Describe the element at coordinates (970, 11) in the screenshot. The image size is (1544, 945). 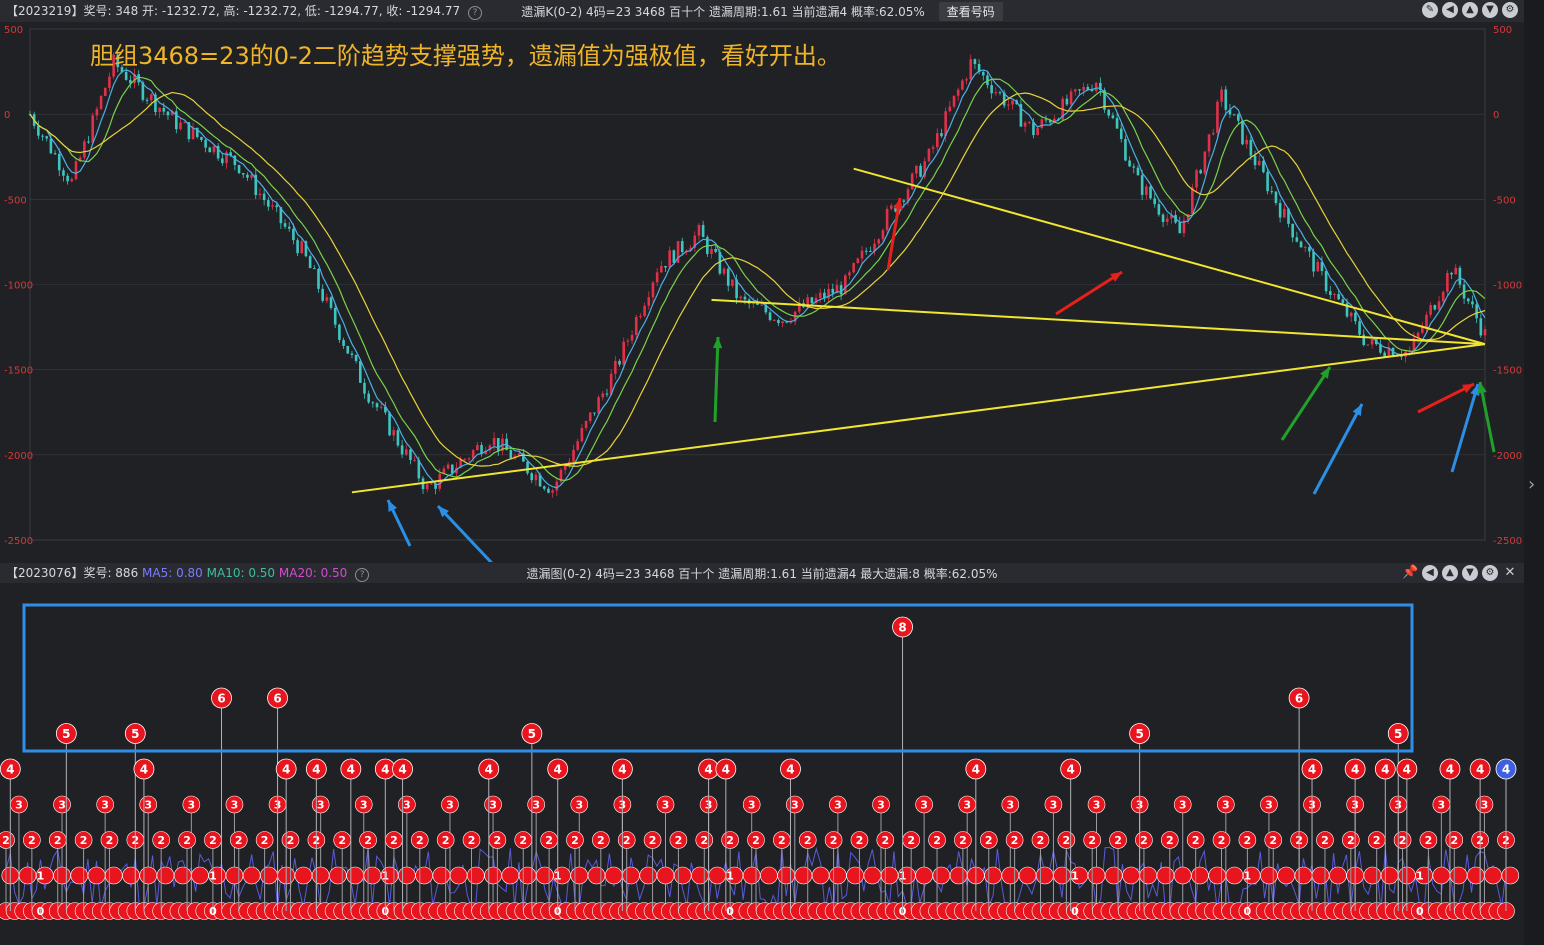
I see `view-numbers-button: 查看号码` at that location.